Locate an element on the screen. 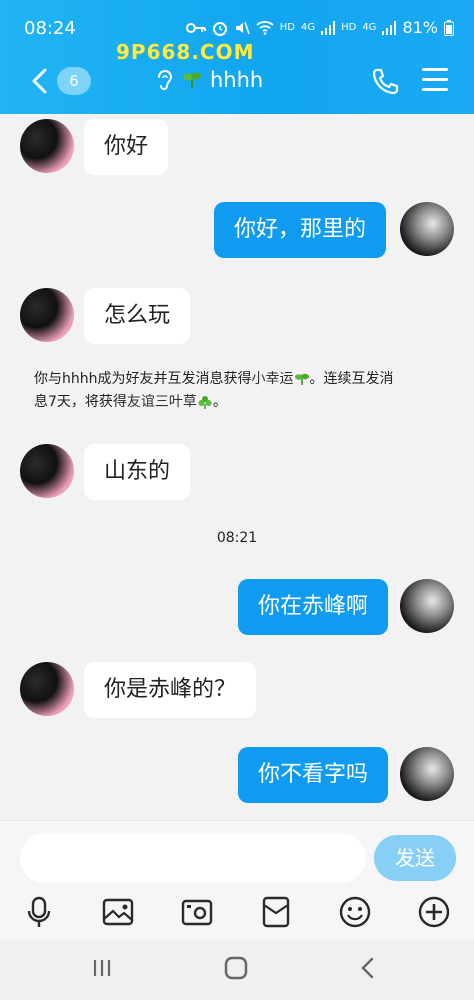  message-bubble-in: 你好 is located at coordinates (126, 147).